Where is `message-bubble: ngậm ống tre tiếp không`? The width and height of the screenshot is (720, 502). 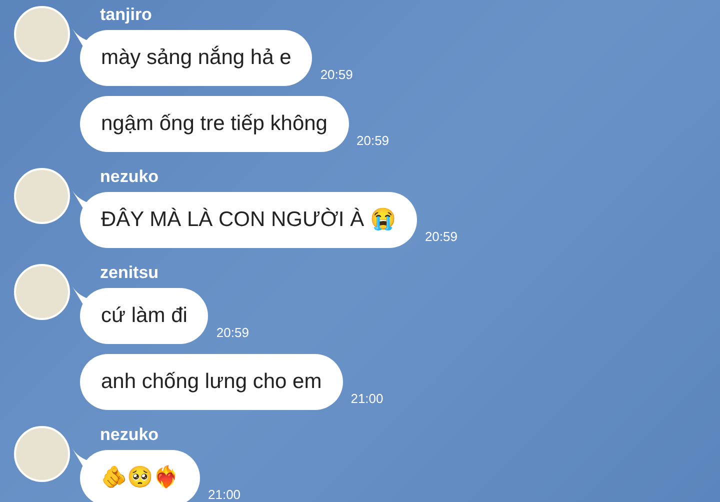
message-bubble: ngậm ống tre tiếp không is located at coordinates (214, 124).